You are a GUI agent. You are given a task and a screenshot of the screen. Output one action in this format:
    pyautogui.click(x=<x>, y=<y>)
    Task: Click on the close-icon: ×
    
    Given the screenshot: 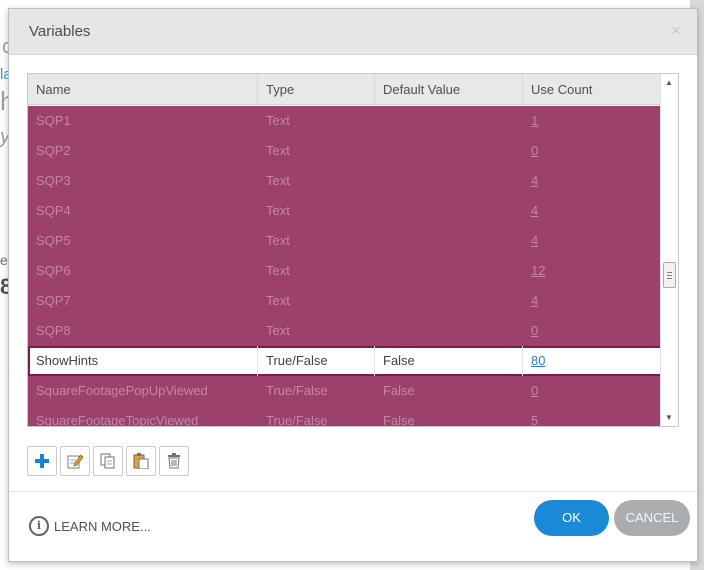 What is the action you would take?
    pyautogui.click(x=676, y=31)
    